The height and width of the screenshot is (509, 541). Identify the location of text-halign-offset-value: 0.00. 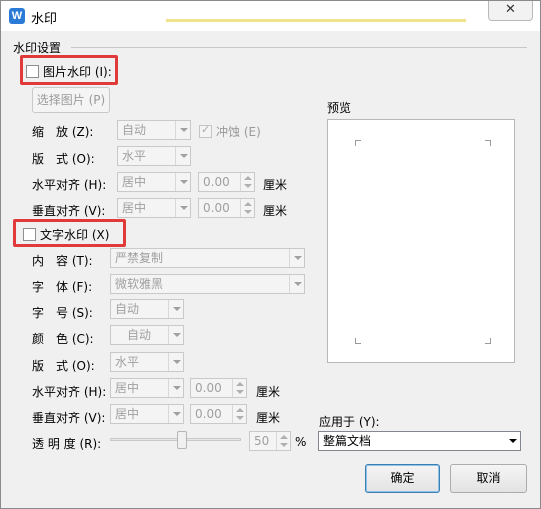
(208, 388).